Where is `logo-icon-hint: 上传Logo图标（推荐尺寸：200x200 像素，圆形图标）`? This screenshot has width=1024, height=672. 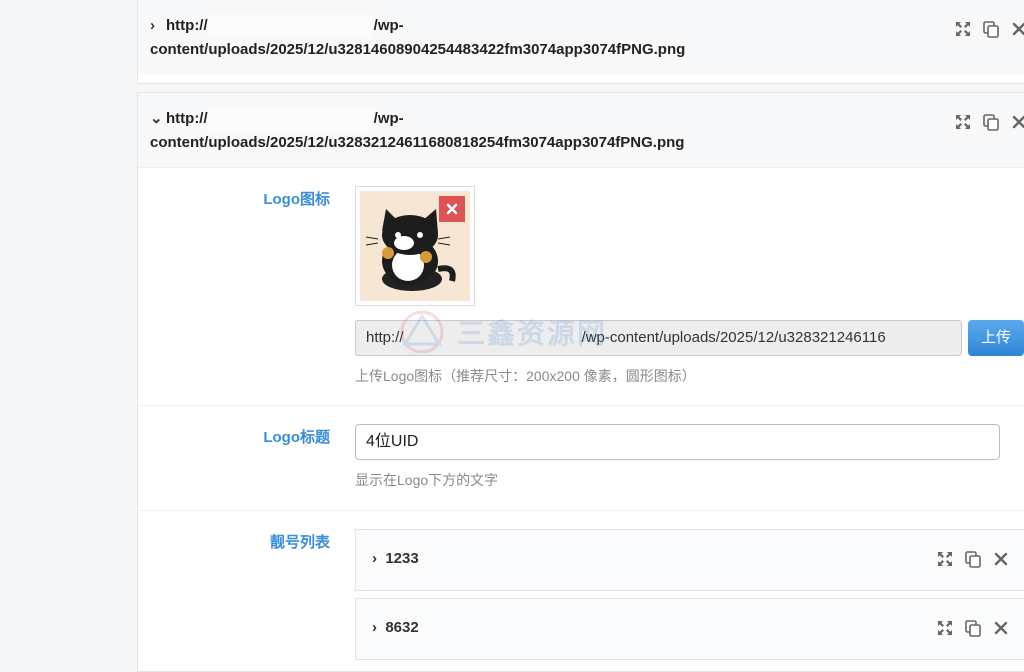 logo-icon-hint: 上传Logo图标（推荐尺寸：200x200 像素，圆形图标） is located at coordinates (525, 376).